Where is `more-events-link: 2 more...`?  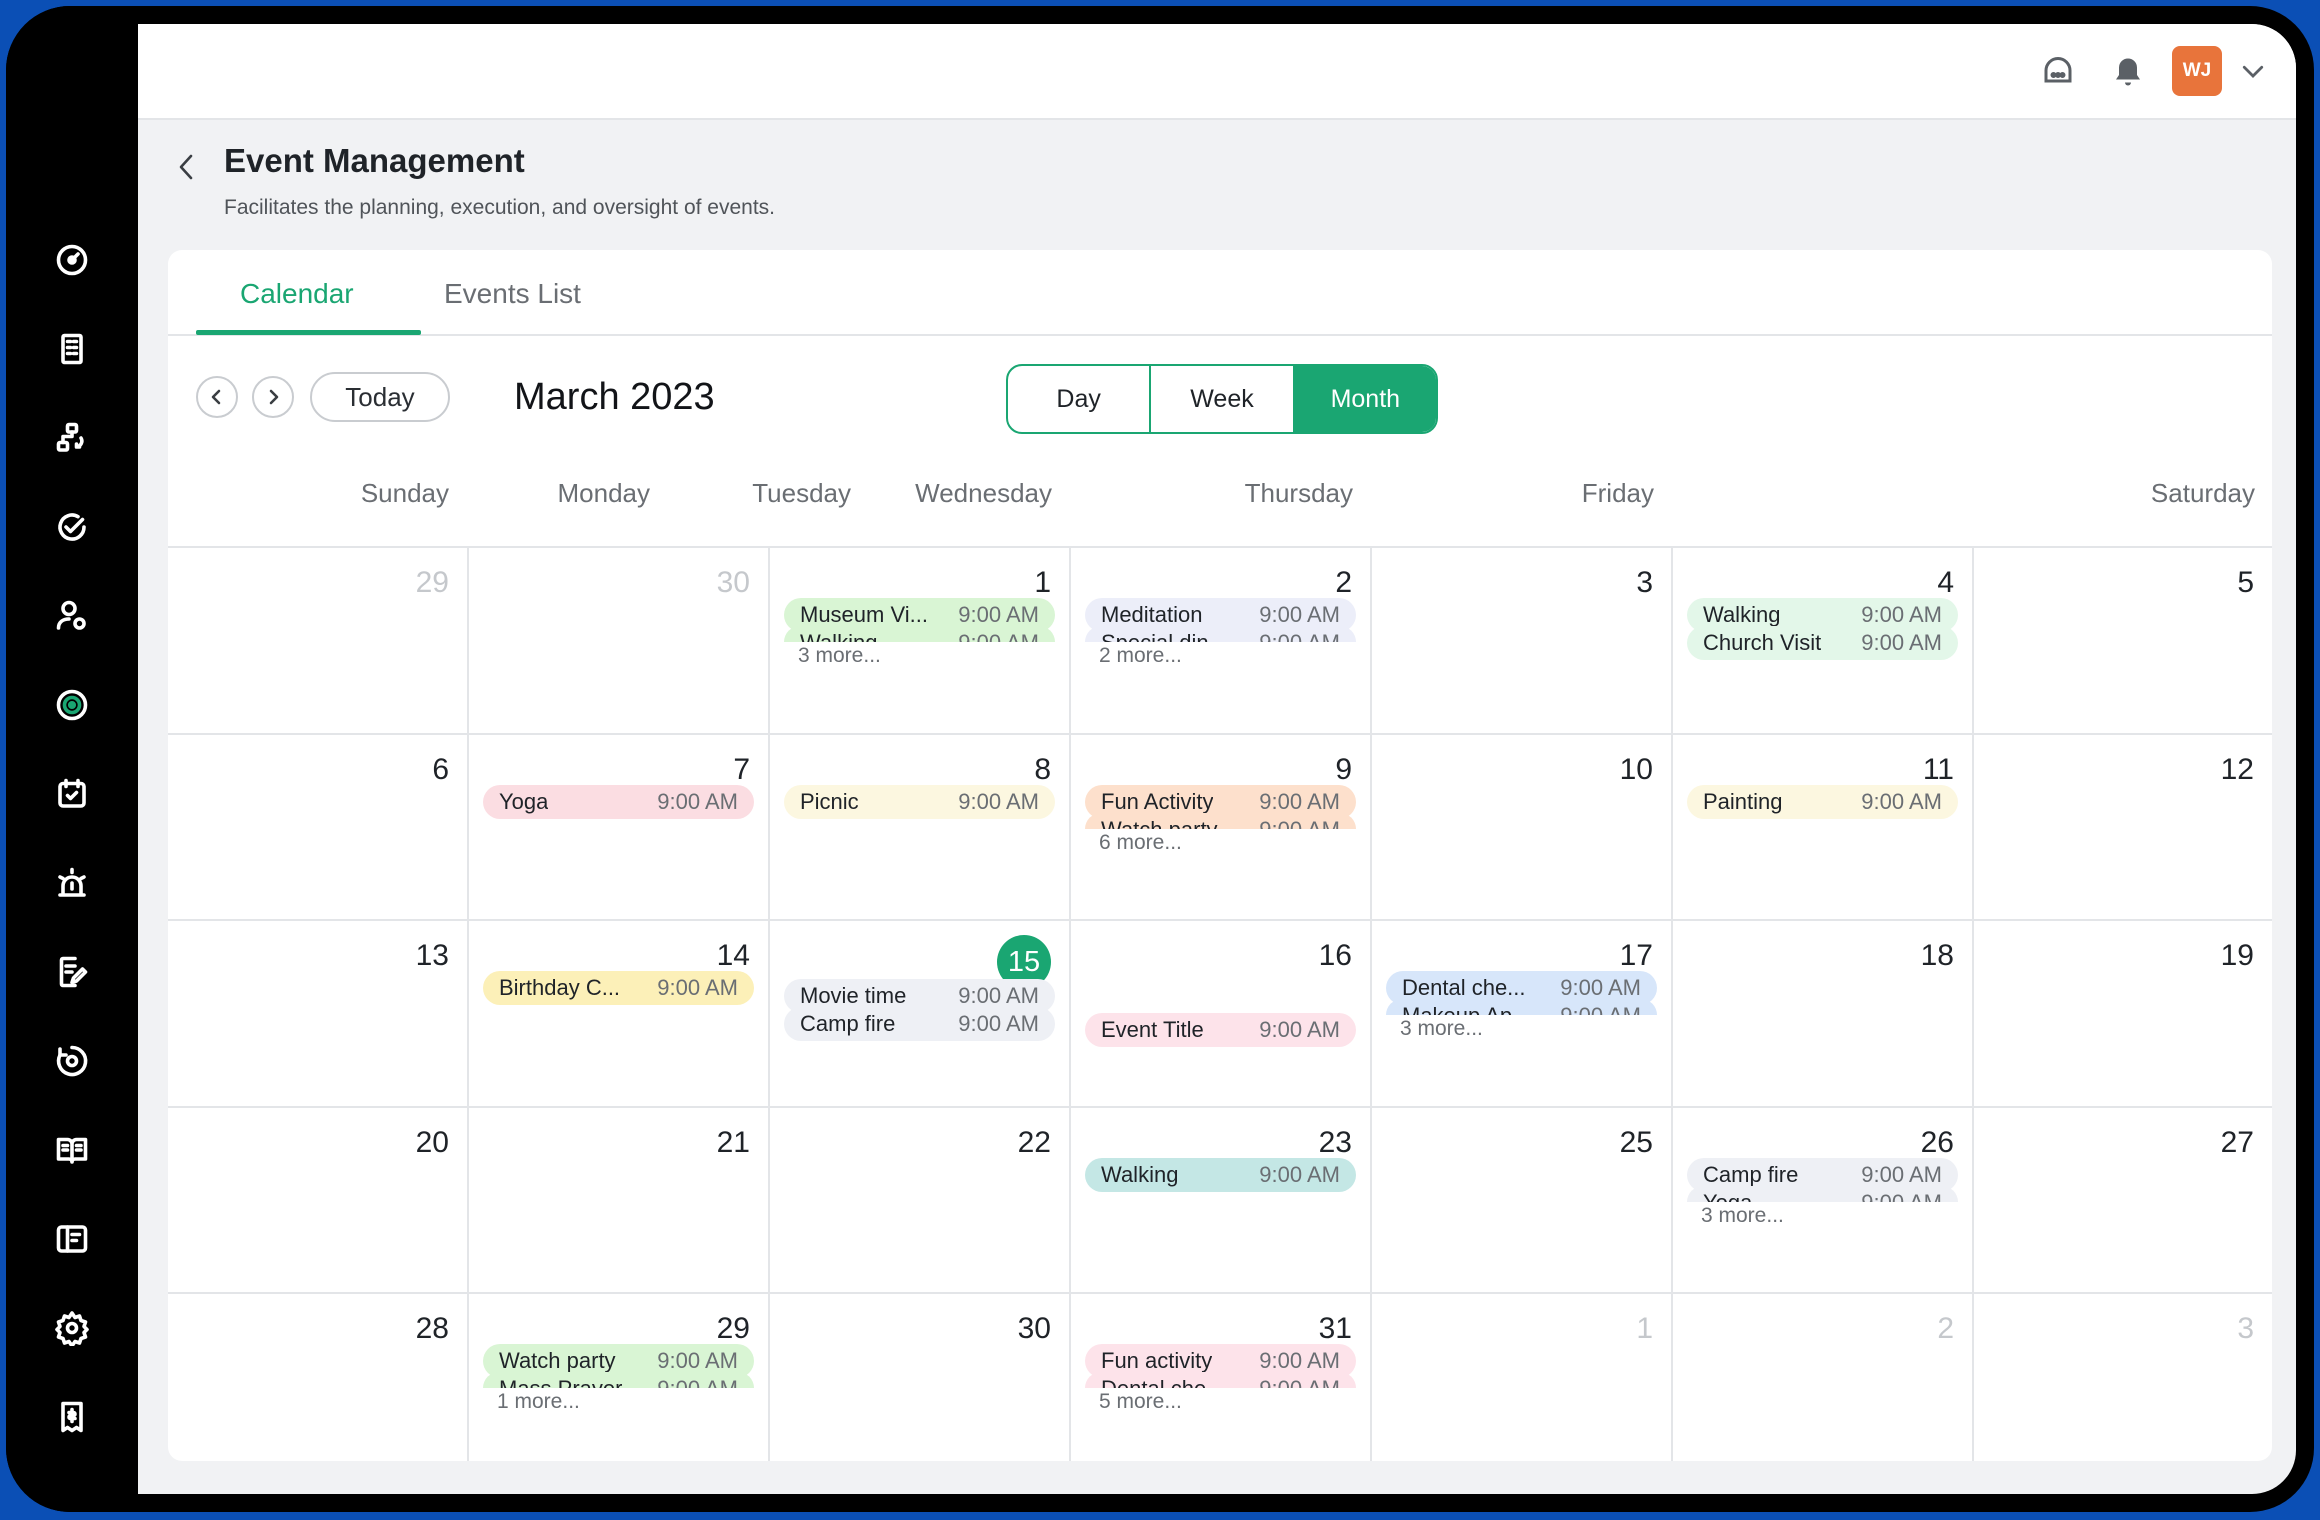 more-events-link: 2 more... is located at coordinates (1140, 656).